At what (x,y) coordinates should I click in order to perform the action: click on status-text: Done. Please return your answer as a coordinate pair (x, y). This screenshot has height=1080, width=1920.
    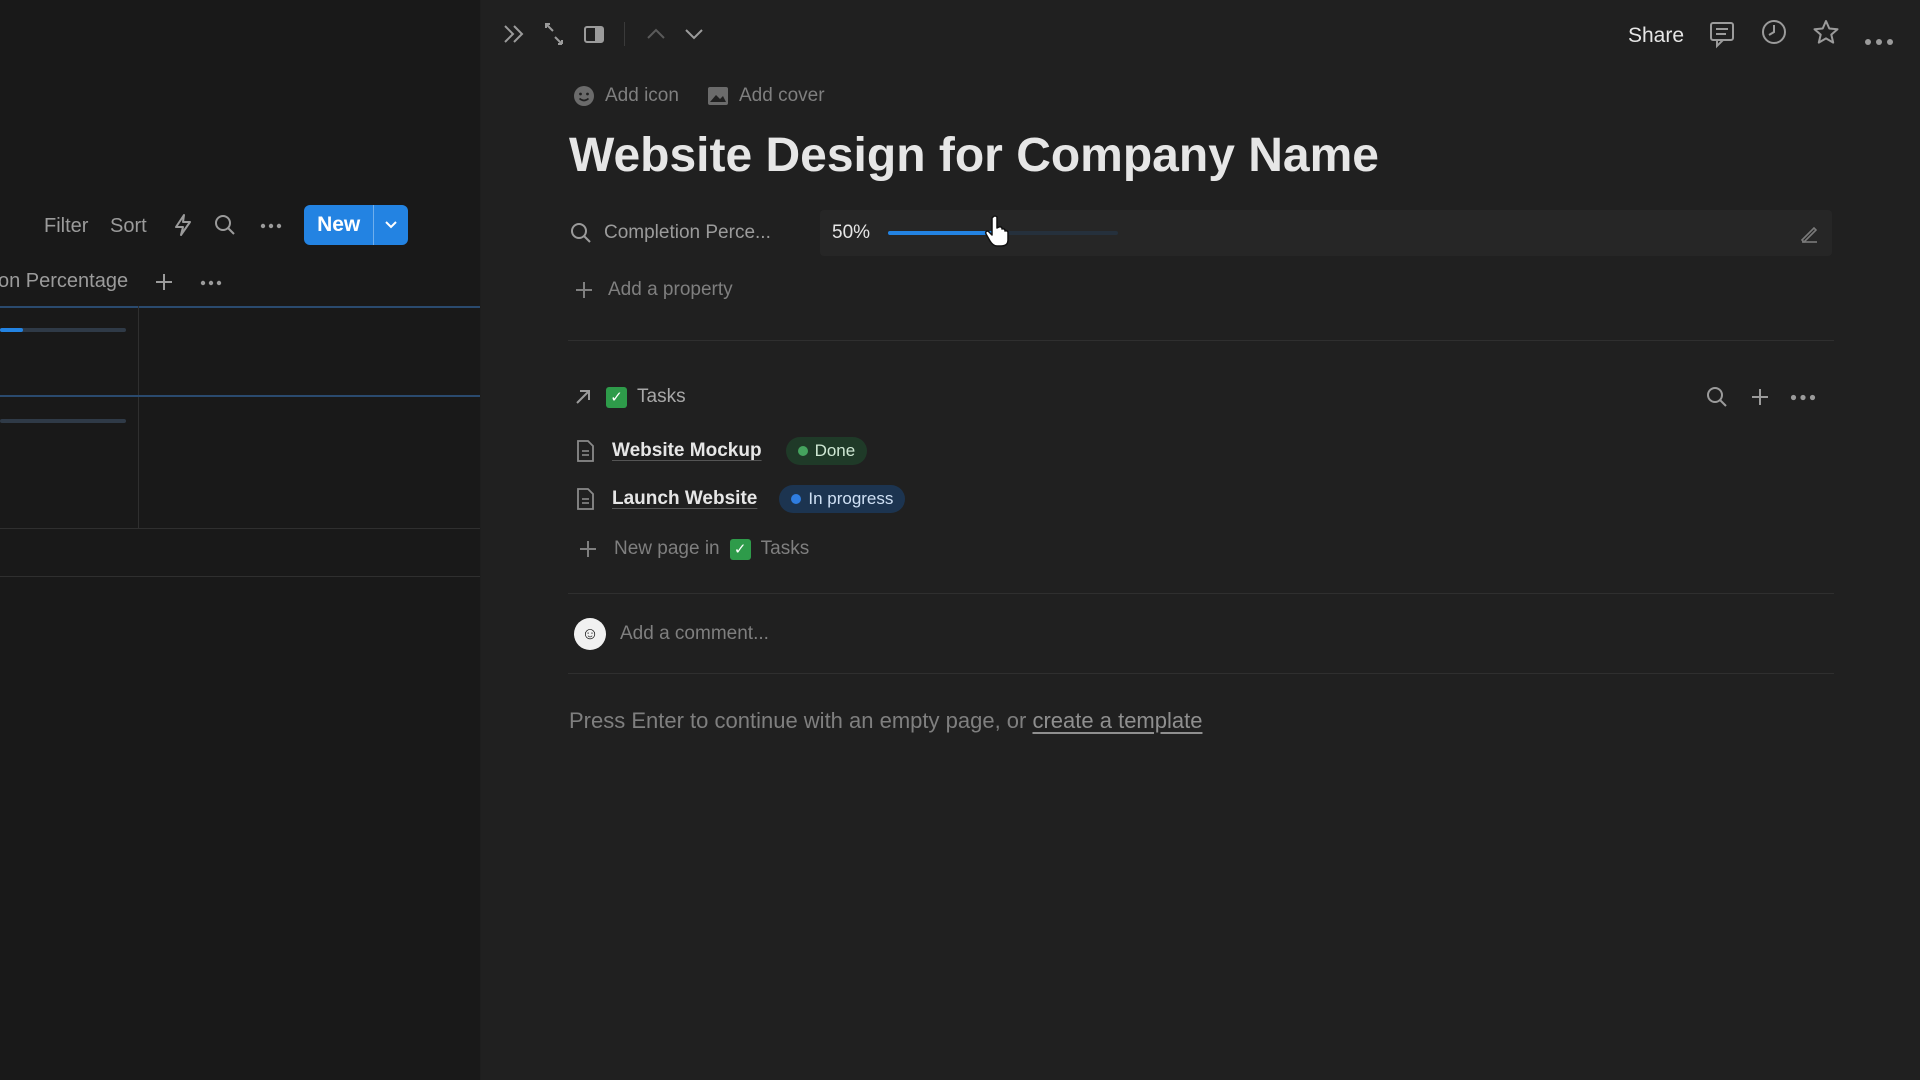
    Looking at the image, I should click on (835, 450).